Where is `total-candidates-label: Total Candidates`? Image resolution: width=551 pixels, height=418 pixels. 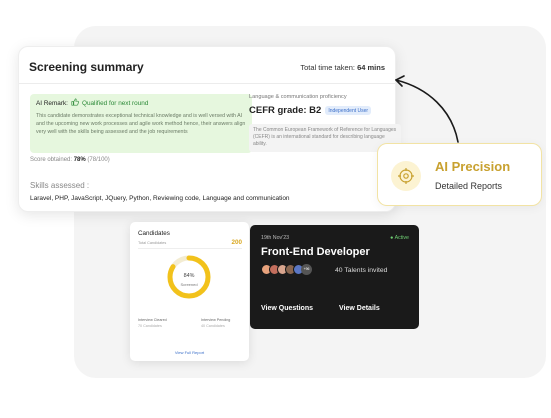 total-candidates-label: Total Candidates is located at coordinates (152, 243).